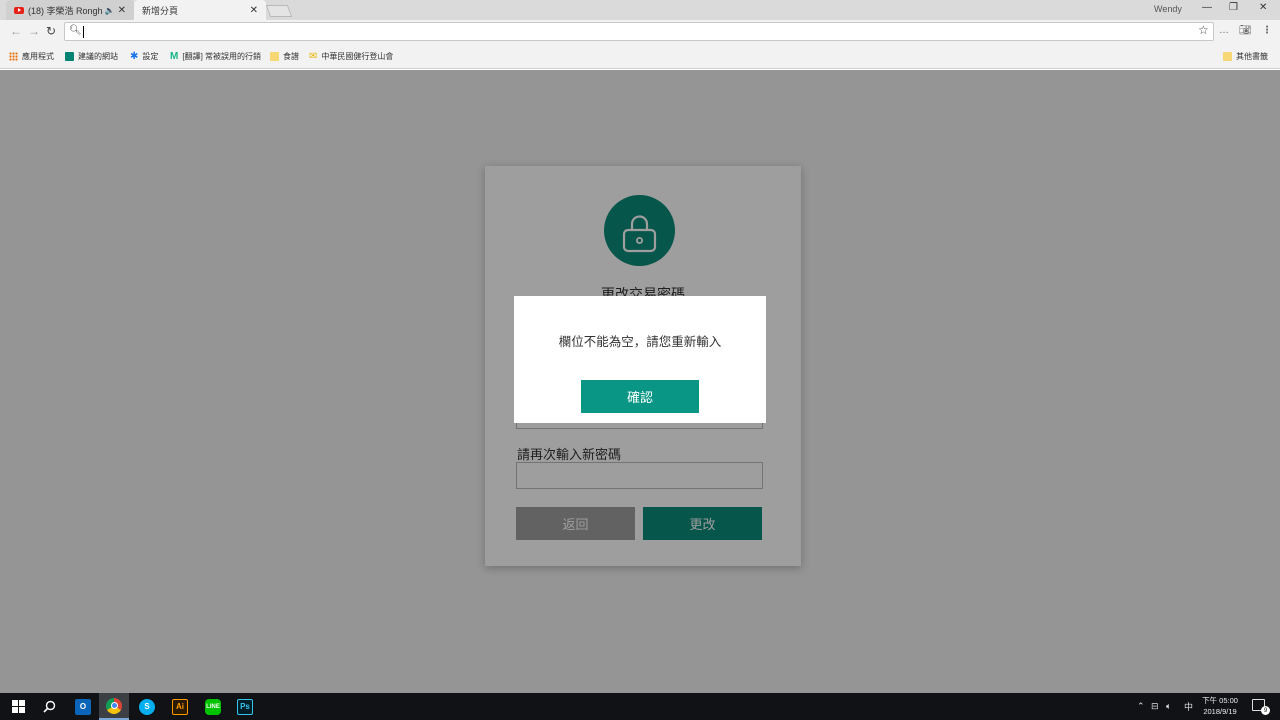  I want to click on search-button, so click(49, 706).